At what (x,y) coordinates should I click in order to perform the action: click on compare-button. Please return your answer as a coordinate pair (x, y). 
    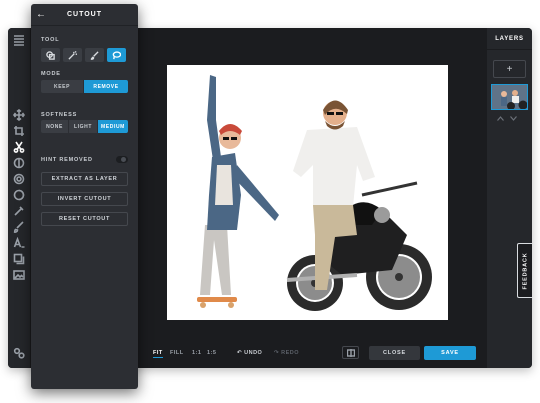
    Looking at the image, I should click on (350, 352).